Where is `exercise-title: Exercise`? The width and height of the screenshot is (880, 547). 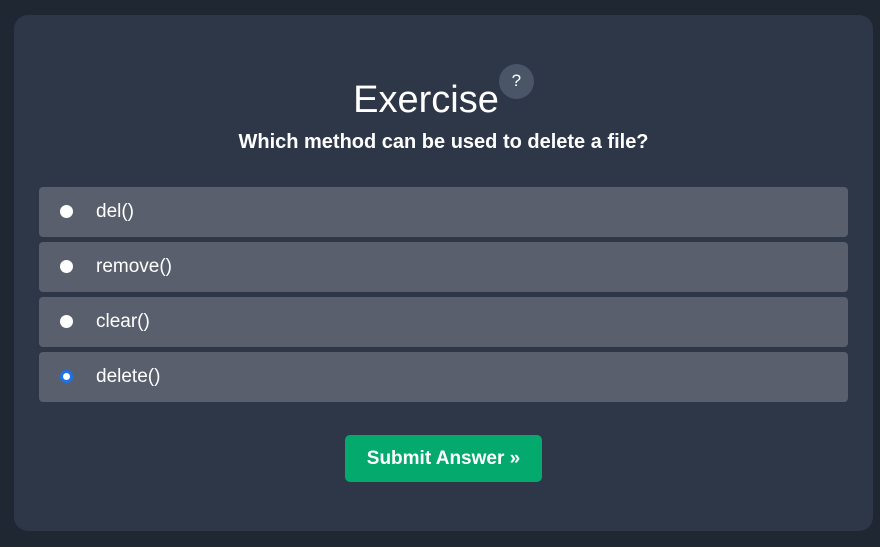 exercise-title: Exercise is located at coordinates (426, 100).